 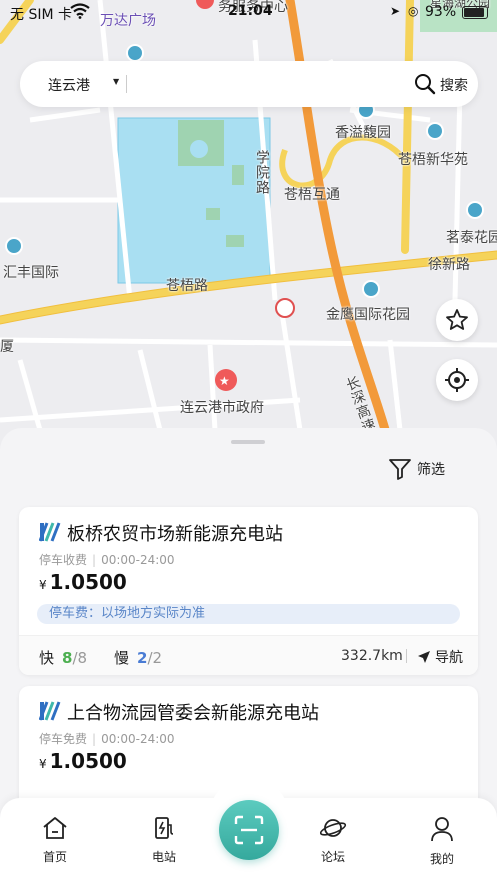 I want to click on parking-fee-status: 停车收费, so click(x=63, y=560).